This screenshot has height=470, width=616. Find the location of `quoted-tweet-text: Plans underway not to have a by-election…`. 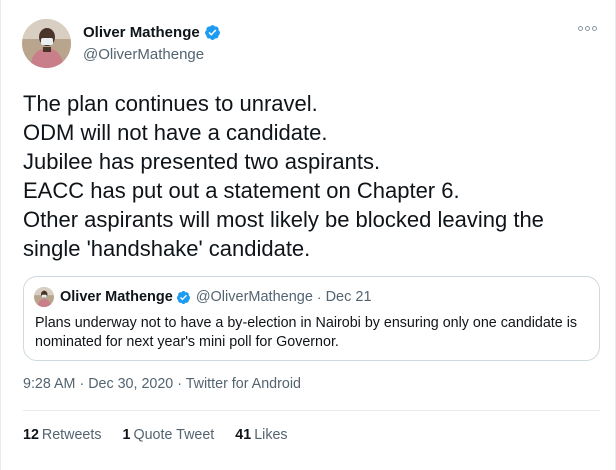

quoted-tweet-text: Plans underway not to have a by-election… is located at coordinates (306, 332).